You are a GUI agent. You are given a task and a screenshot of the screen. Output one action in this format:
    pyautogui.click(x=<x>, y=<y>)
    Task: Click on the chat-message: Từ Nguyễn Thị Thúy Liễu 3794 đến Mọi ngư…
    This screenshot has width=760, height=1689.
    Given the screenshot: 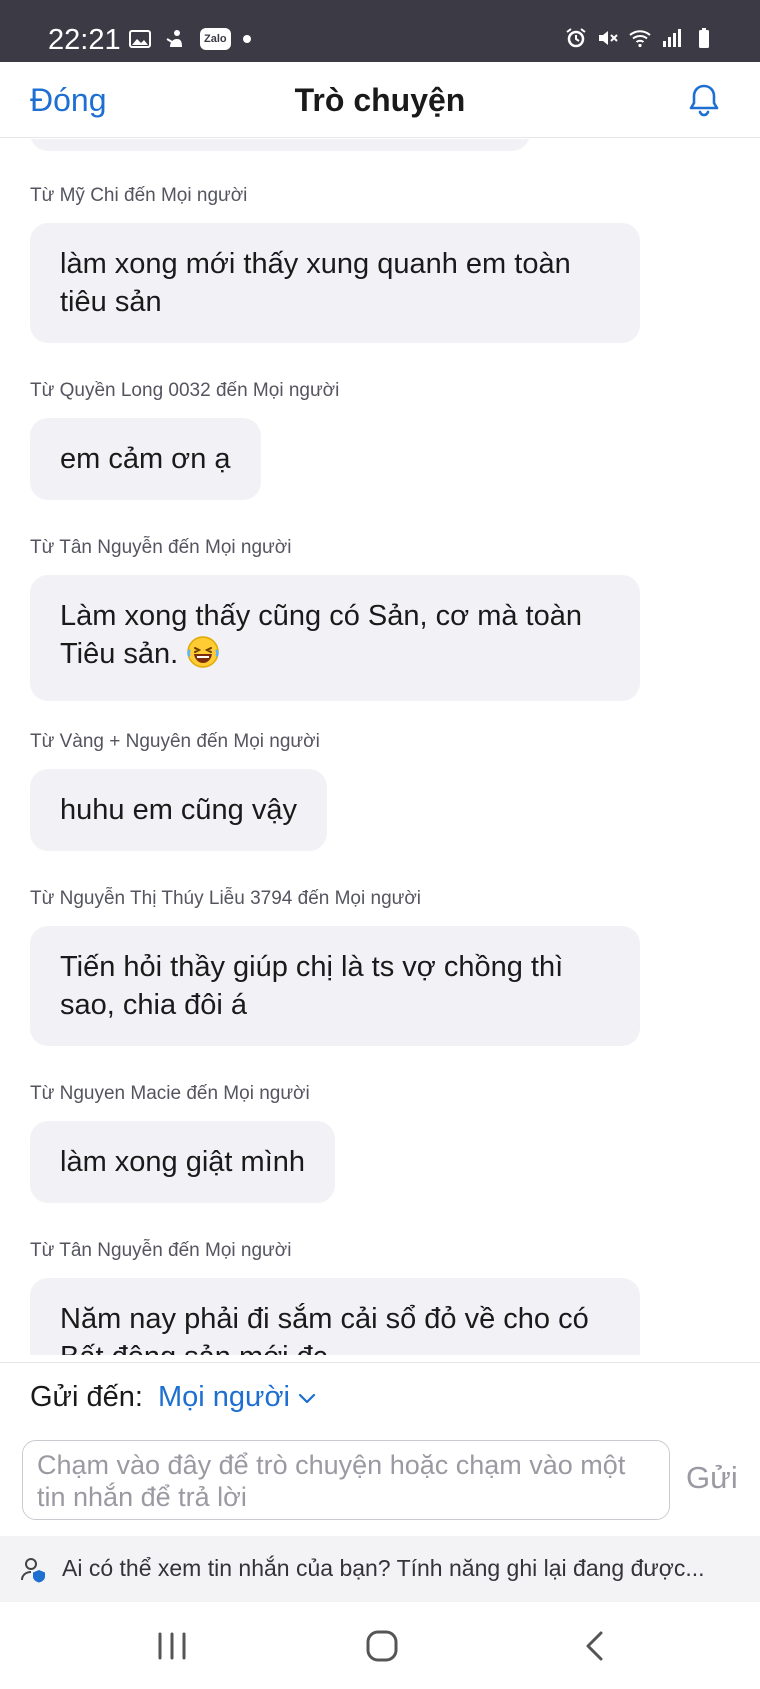 What is the action you would take?
    pyautogui.click(x=335, y=967)
    